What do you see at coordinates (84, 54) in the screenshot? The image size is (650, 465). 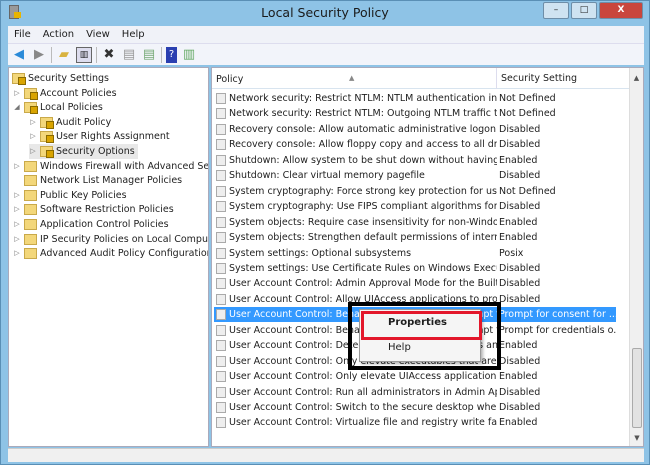 I see `show-hide-tree-icon: ▥` at bounding box center [84, 54].